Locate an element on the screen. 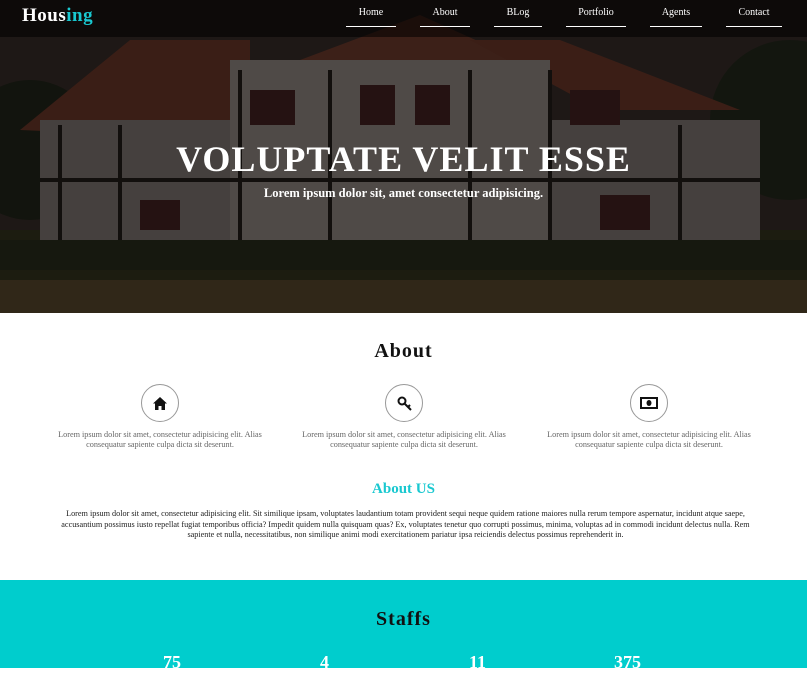 This screenshot has height=673, width=807. home-icon is located at coordinates (160, 403).